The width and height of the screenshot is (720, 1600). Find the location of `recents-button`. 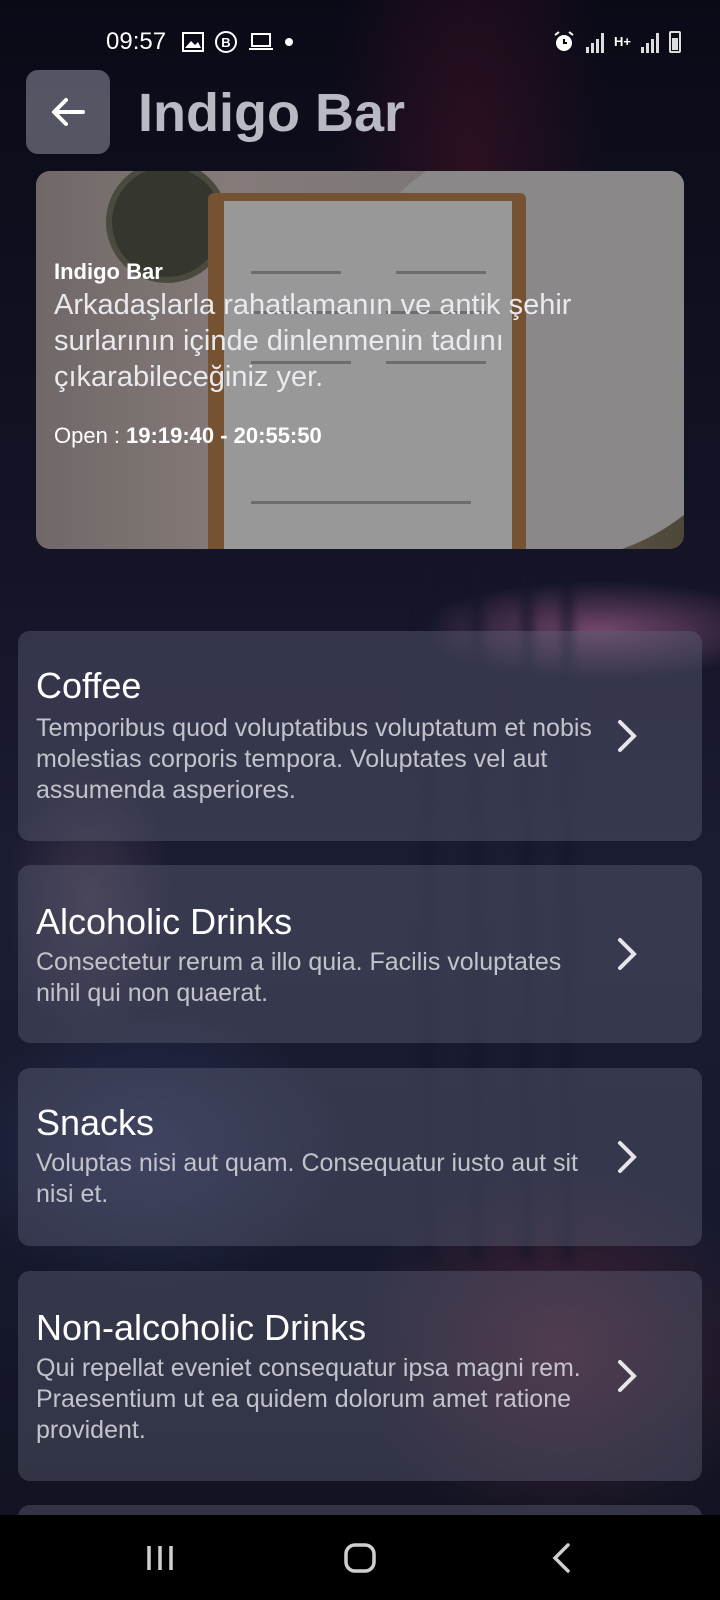

recents-button is located at coordinates (160, 1558).